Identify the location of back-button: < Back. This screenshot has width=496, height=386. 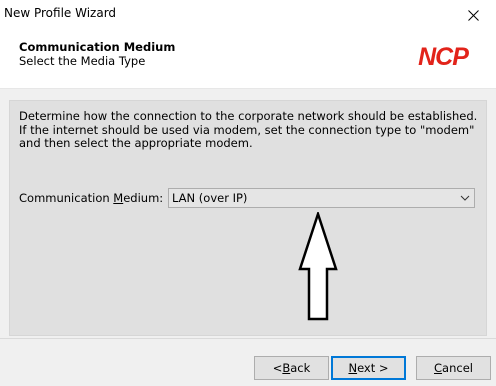
(291, 368).